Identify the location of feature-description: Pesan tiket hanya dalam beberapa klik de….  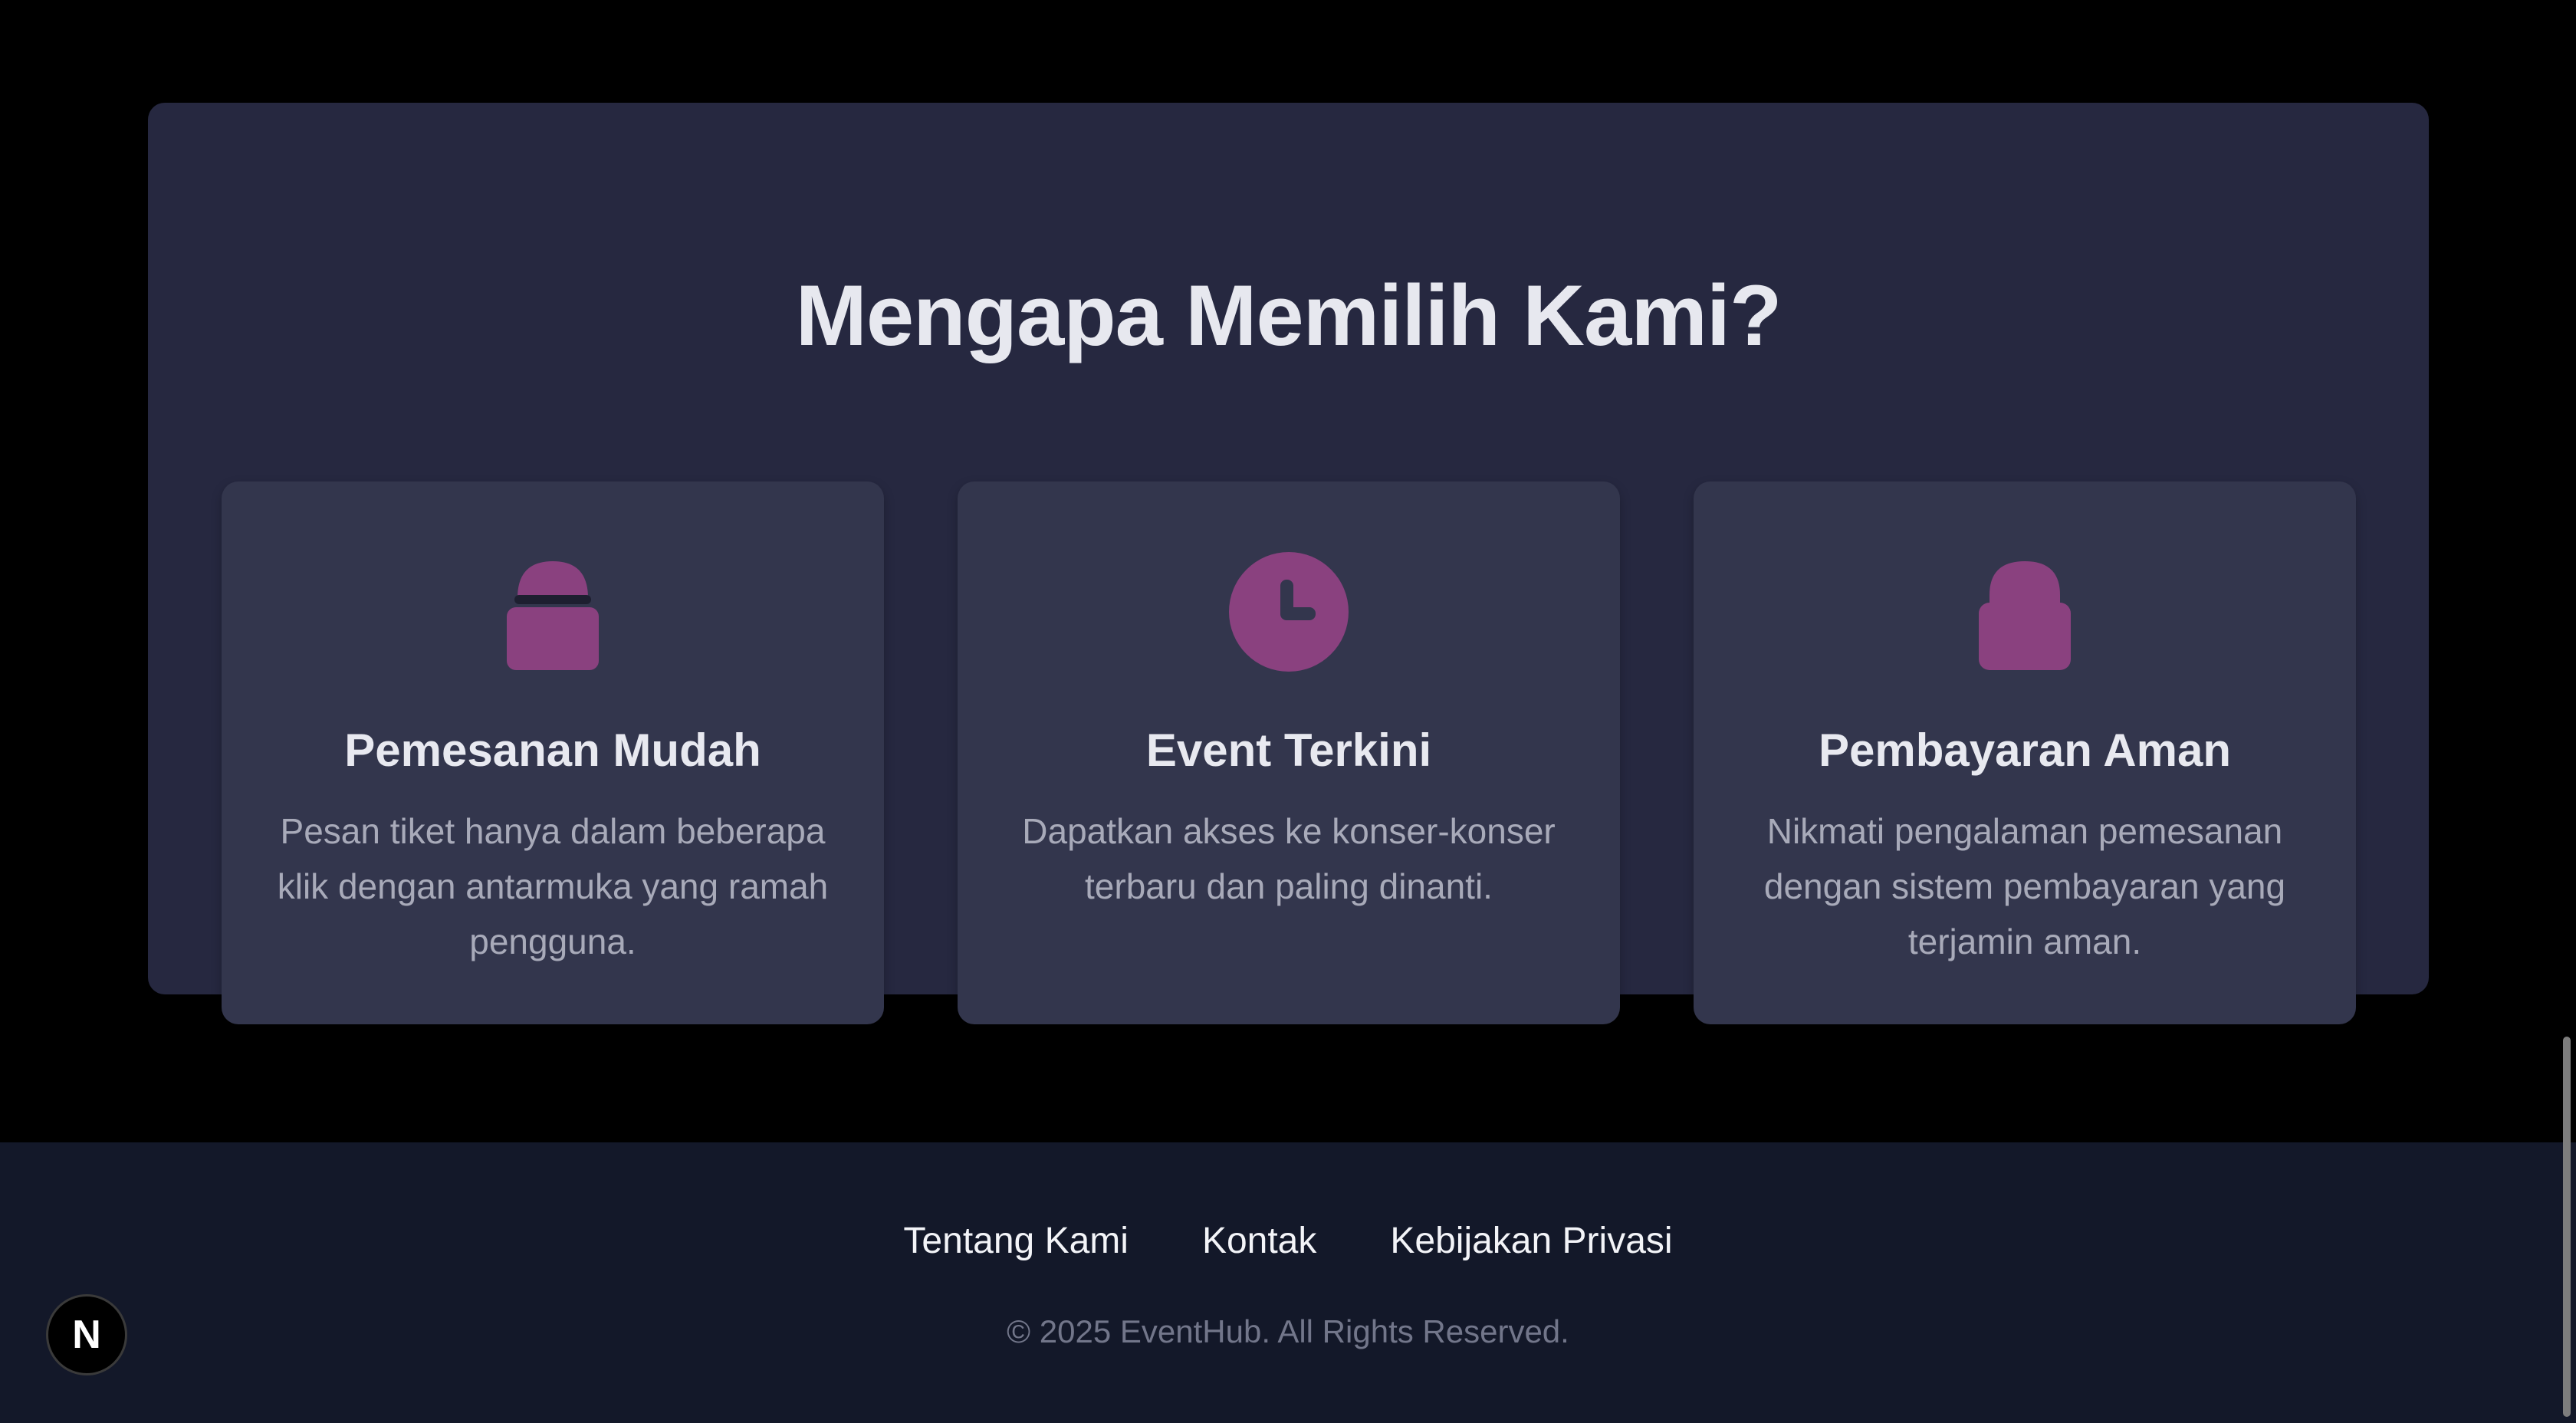
(553, 886).